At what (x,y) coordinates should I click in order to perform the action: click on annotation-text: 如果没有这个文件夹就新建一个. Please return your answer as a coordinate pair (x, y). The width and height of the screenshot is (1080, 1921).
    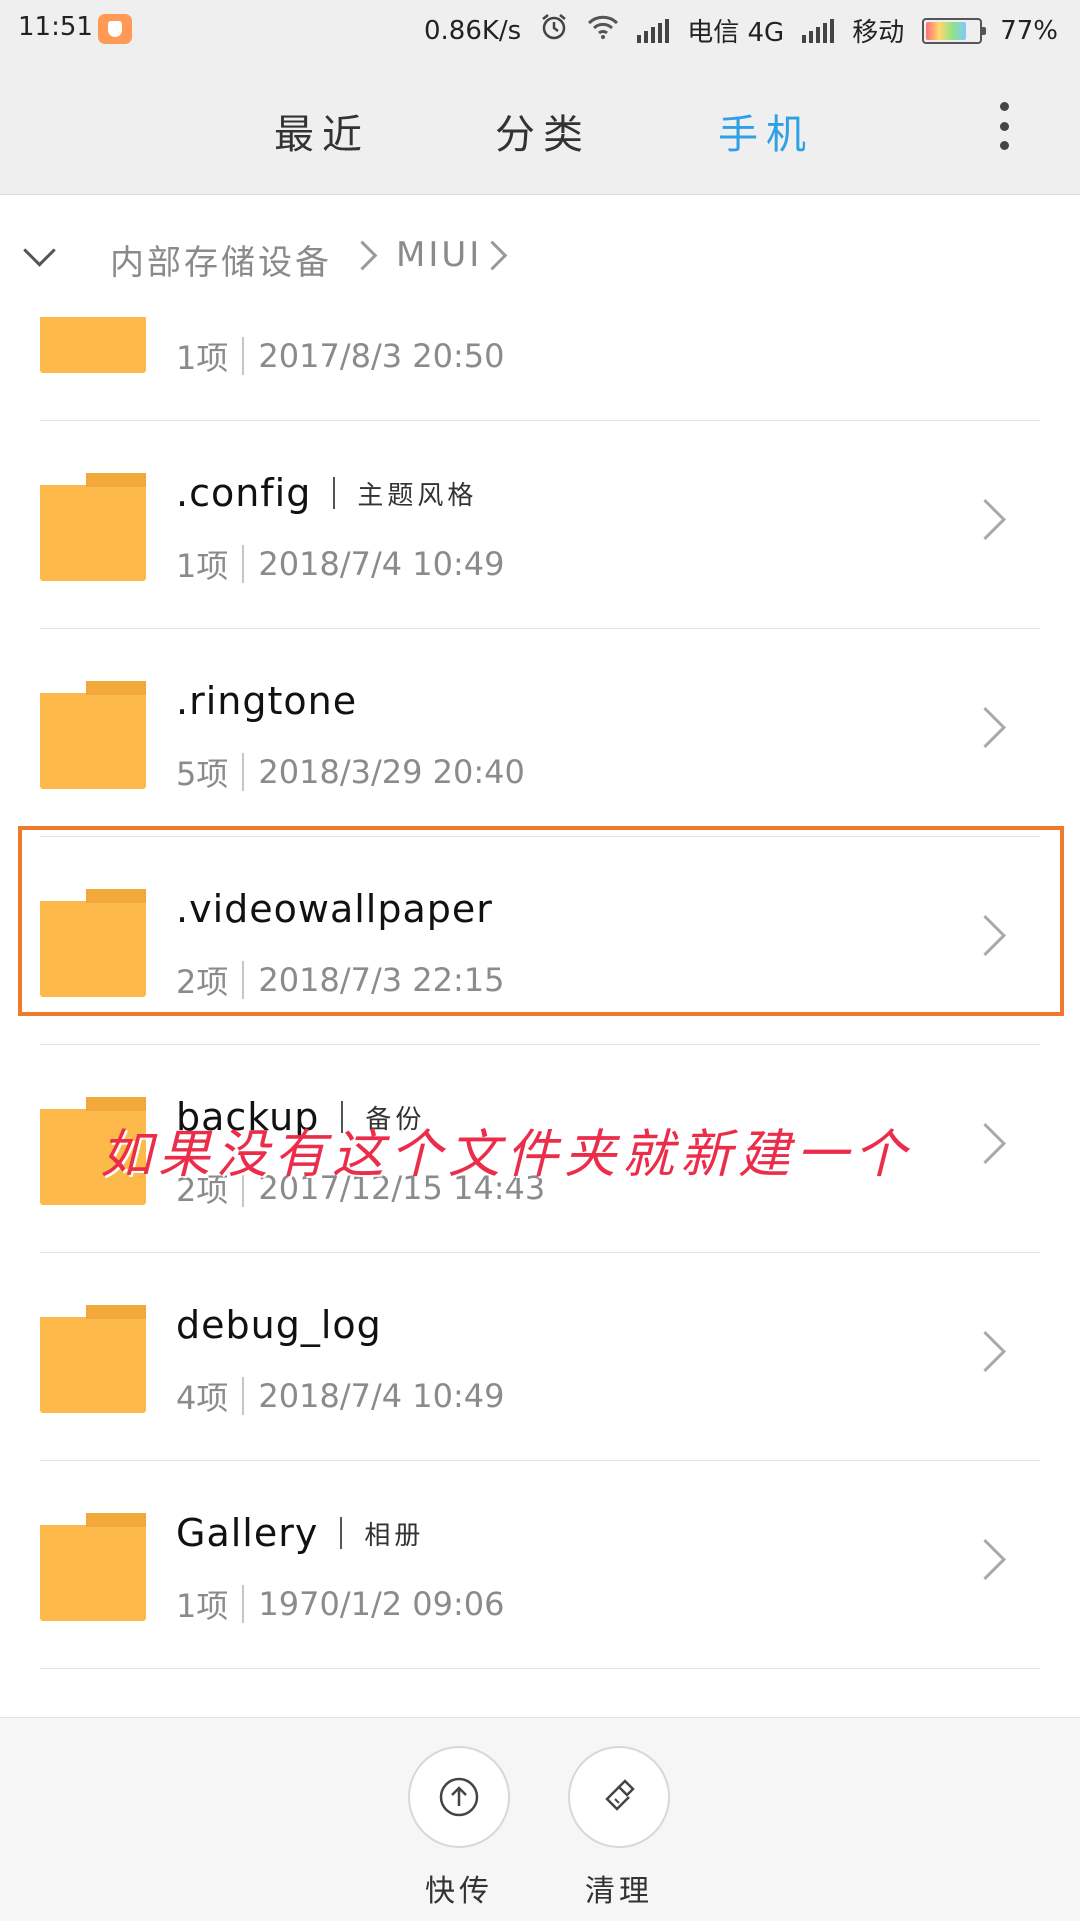
    Looking at the image, I should click on (506, 1155).